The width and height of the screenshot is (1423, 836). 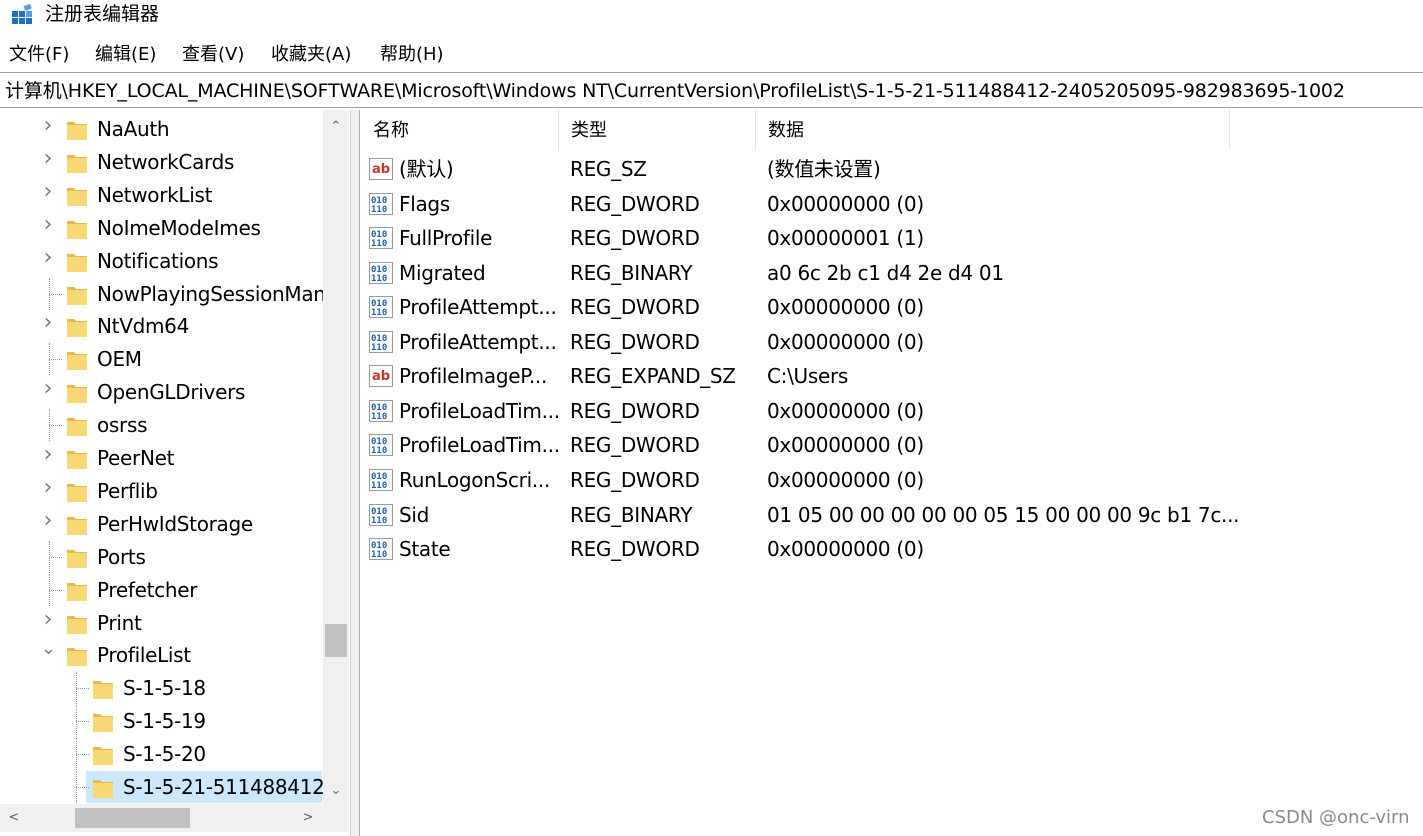 I want to click on value-row: 010 110 Flags REG_DWORD 0x00000000 (0), so click(x=892, y=204).